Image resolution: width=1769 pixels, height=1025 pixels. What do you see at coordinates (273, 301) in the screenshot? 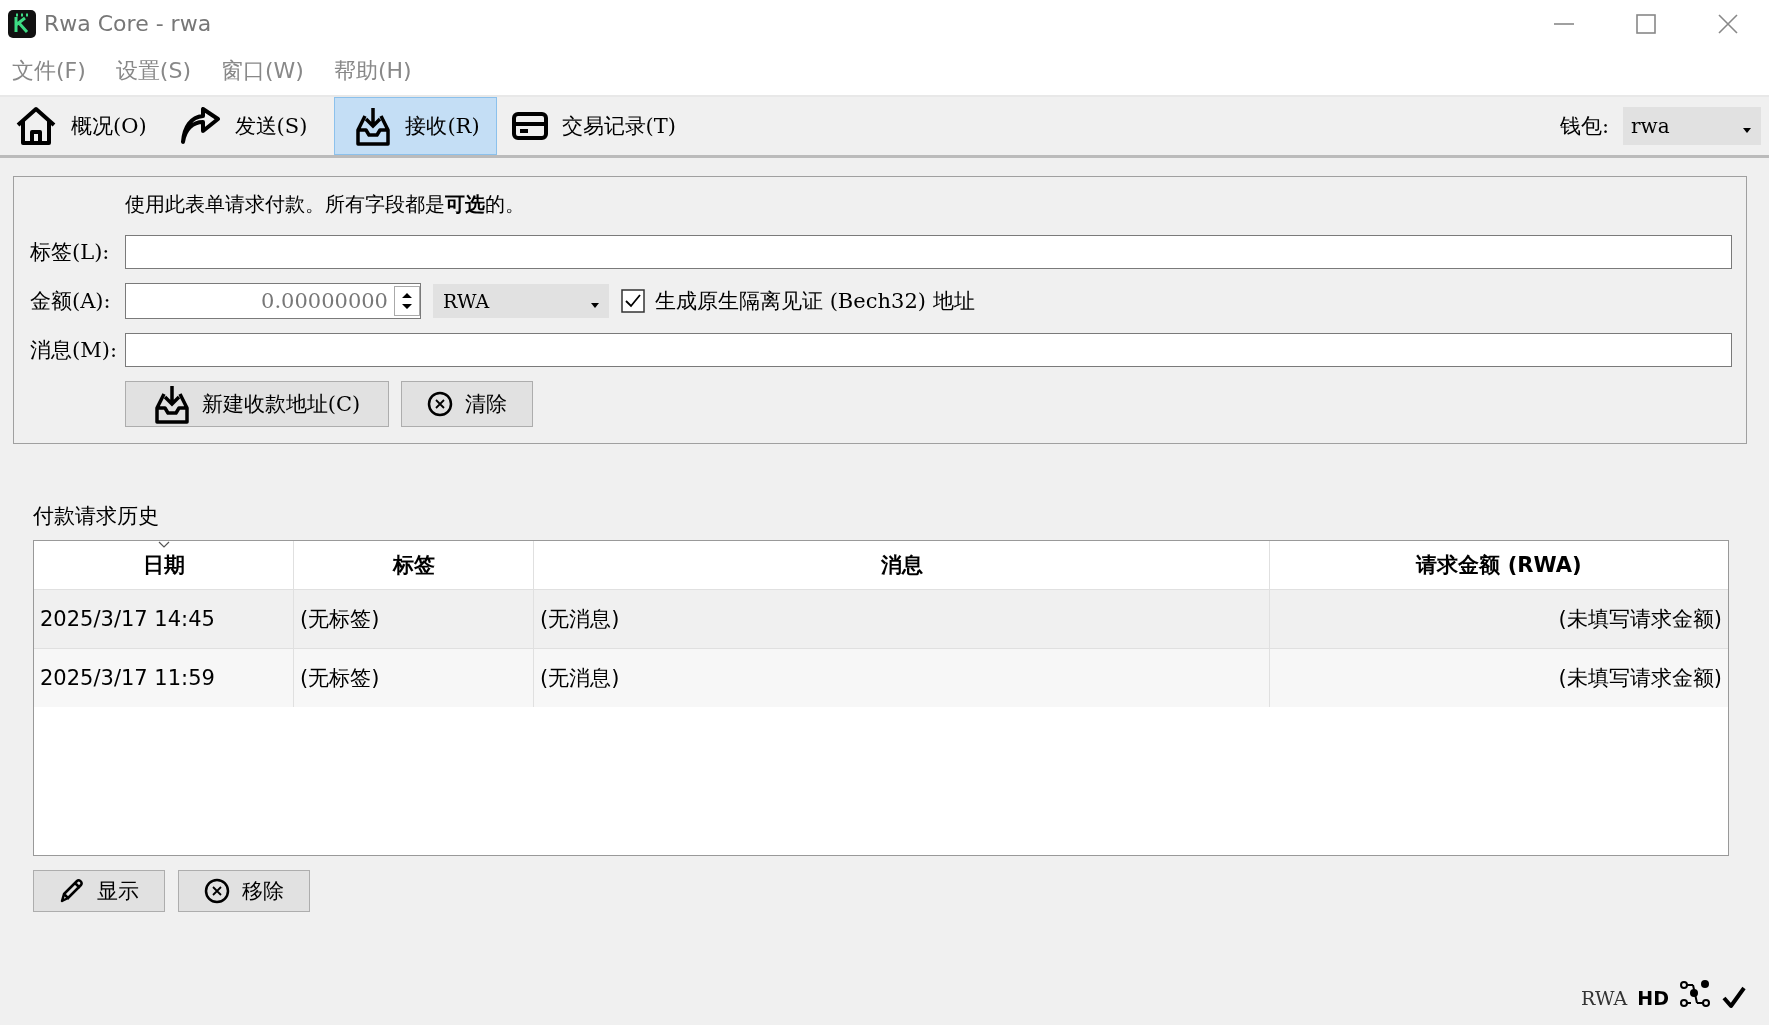
I see `amount-spinbox: 0.00000000` at bounding box center [273, 301].